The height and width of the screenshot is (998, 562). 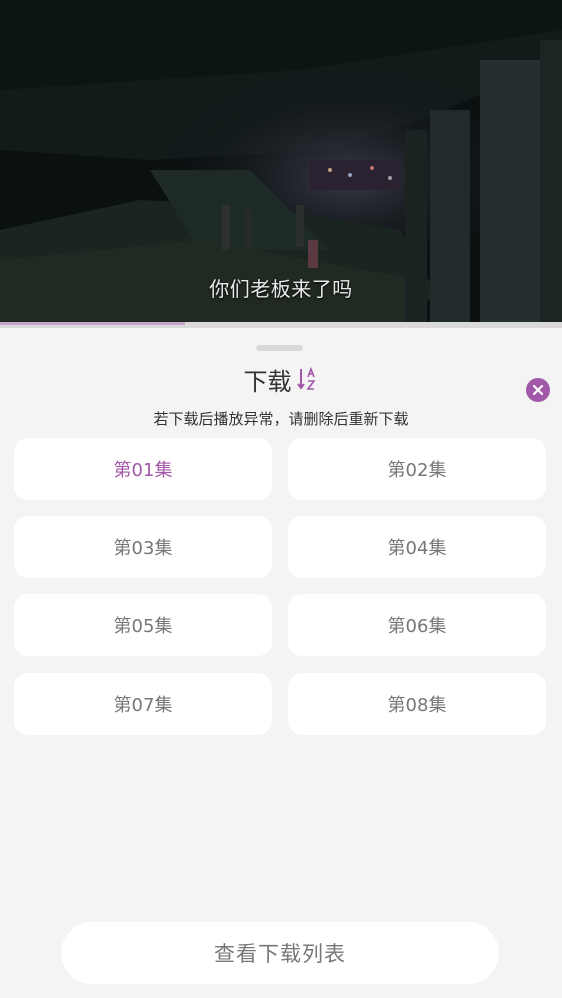 I want to click on view-download-list-button: 查看下载列表, so click(x=280, y=953).